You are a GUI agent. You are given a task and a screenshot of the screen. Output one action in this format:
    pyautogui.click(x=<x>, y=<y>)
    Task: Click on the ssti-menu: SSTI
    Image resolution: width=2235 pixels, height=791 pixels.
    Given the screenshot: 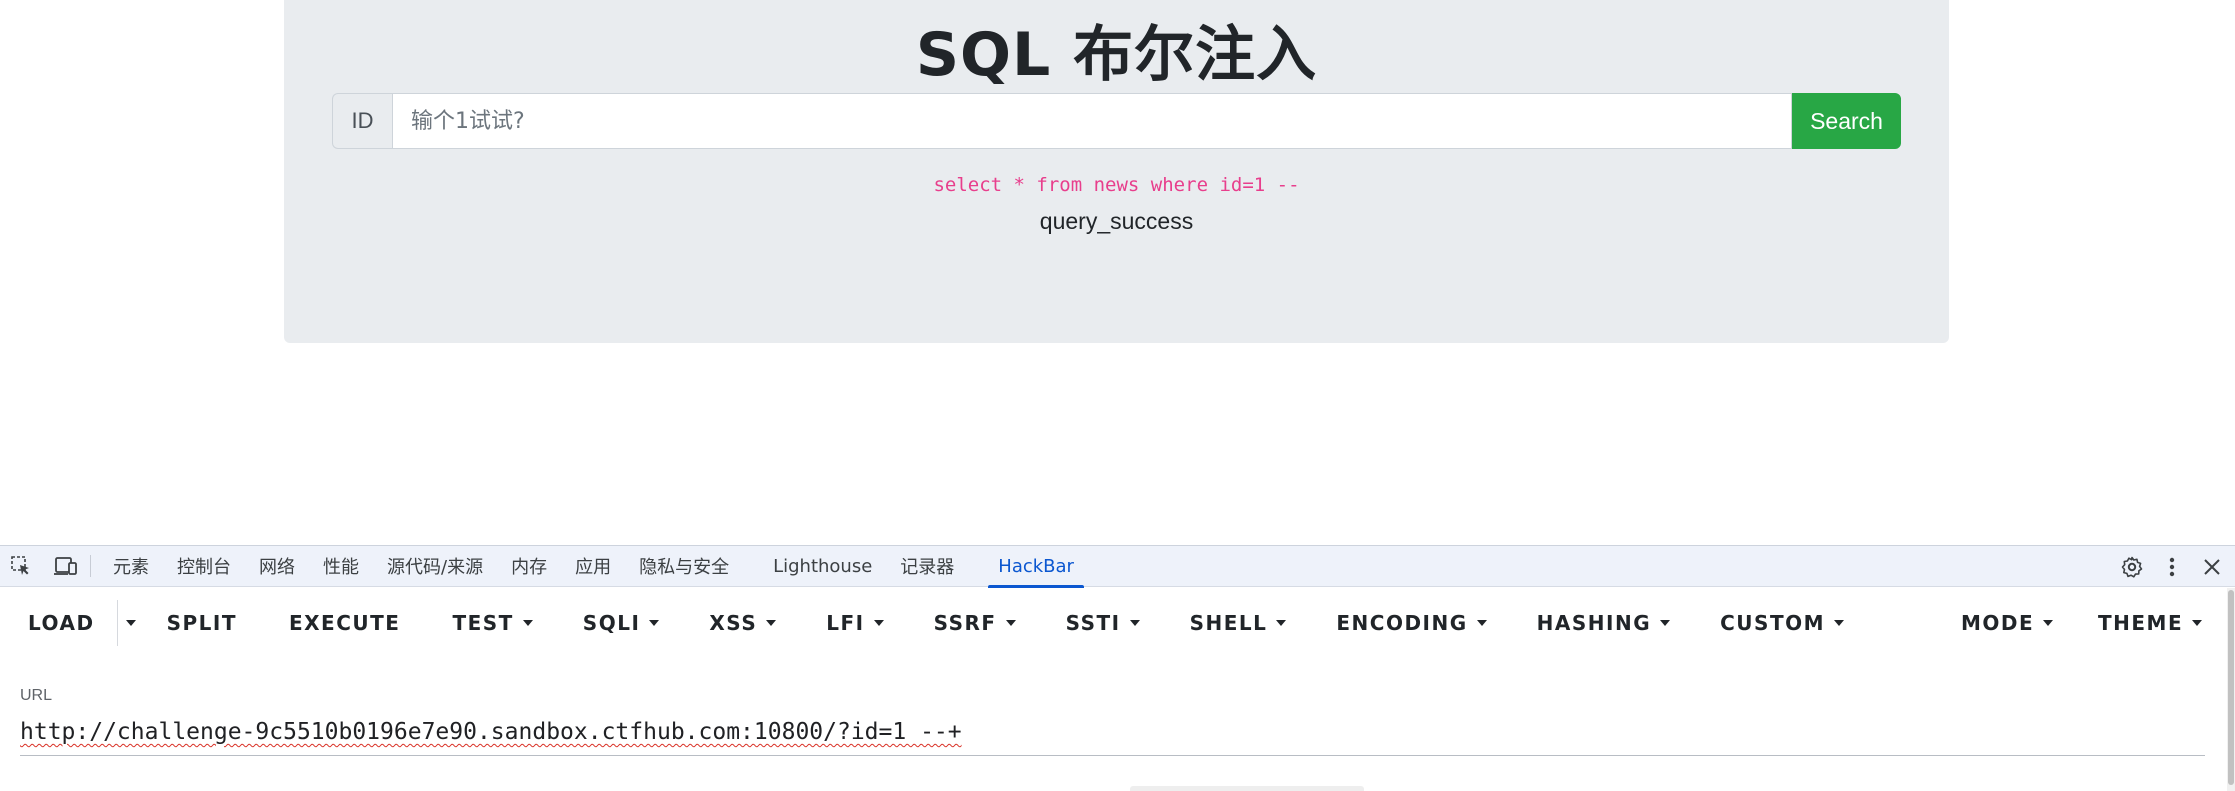 What is the action you would take?
    pyautogui.click(x=1103, y=623)
    